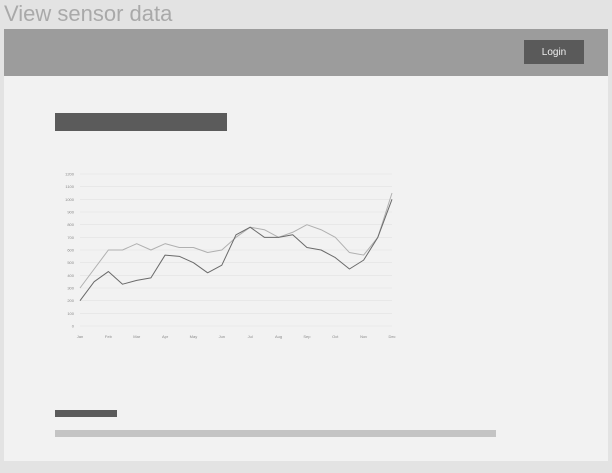 The image size is (612, 473). I want to click on x-tick-label: Oct, so click(335, 336).